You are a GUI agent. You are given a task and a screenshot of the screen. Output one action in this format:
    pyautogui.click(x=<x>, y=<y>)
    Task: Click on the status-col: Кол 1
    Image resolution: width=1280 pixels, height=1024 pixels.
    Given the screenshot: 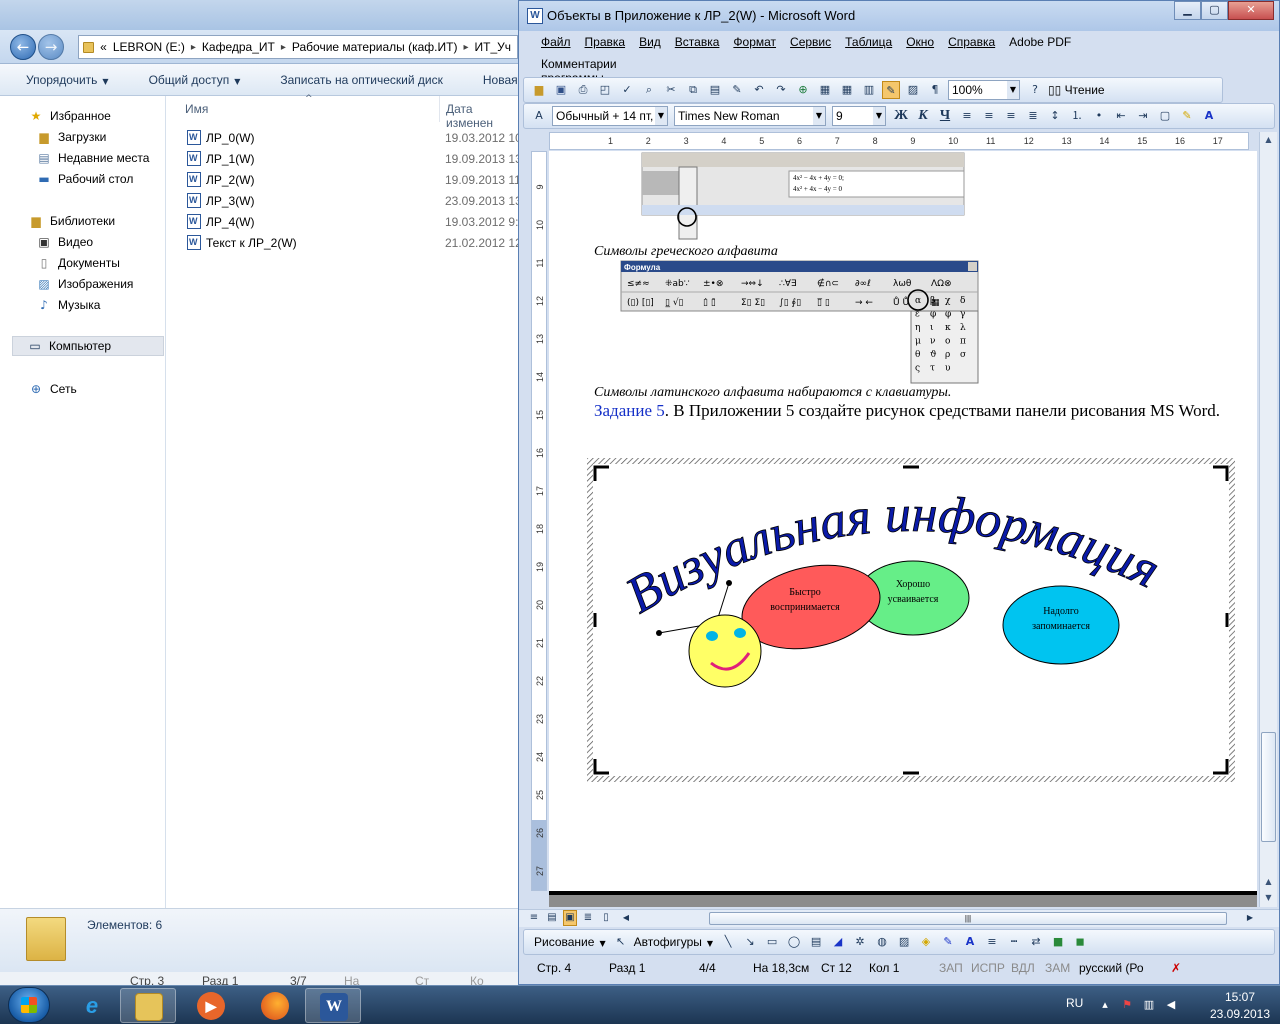 What is the action you would take?
    pyautogui.click(x=884, y=968)
    